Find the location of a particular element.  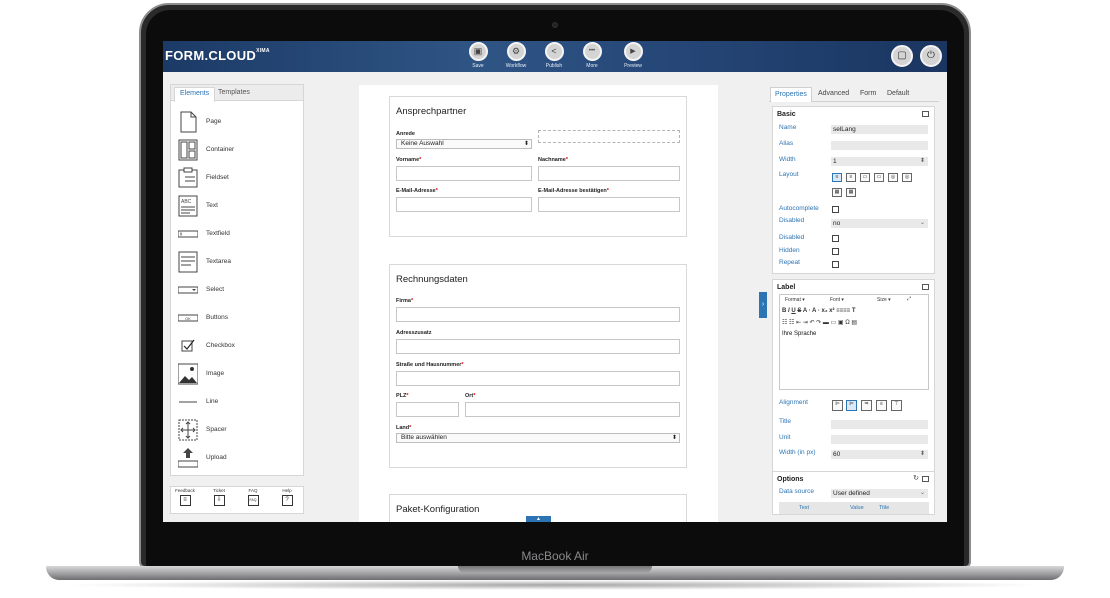

preview-button: ▶ Preview is located at coordinates (633, 55).